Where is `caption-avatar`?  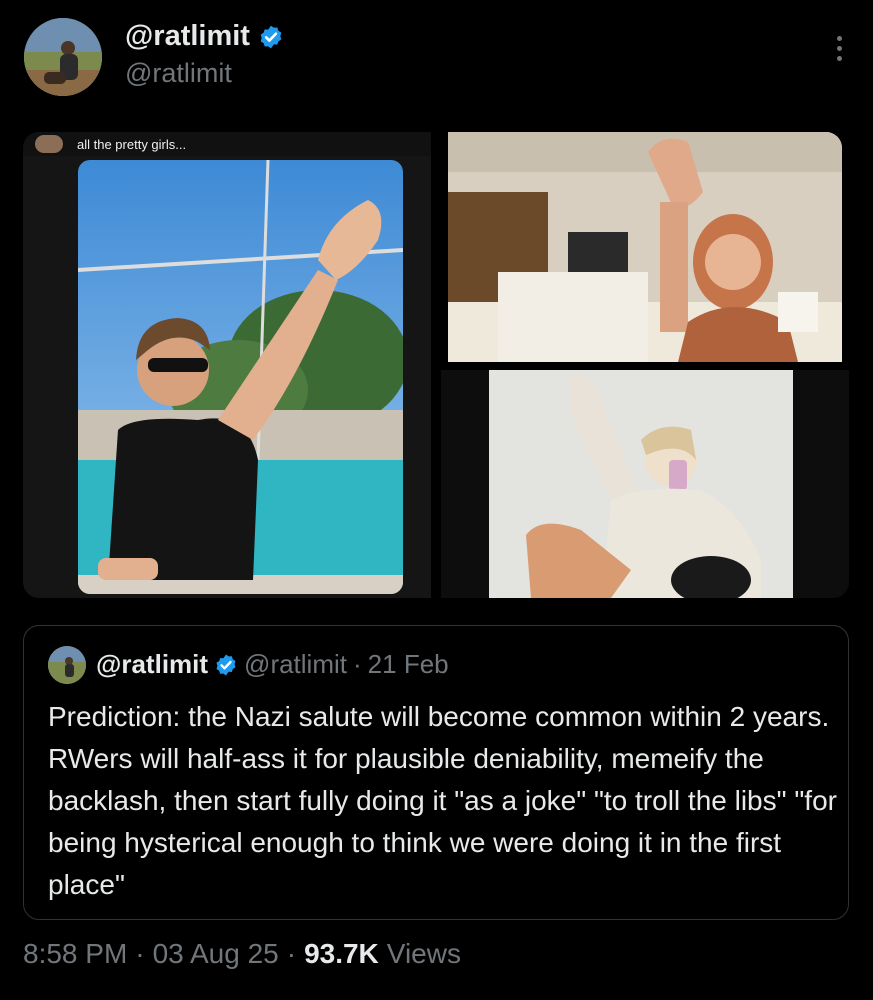
caption-avatar is located at coordinates (49, 144).